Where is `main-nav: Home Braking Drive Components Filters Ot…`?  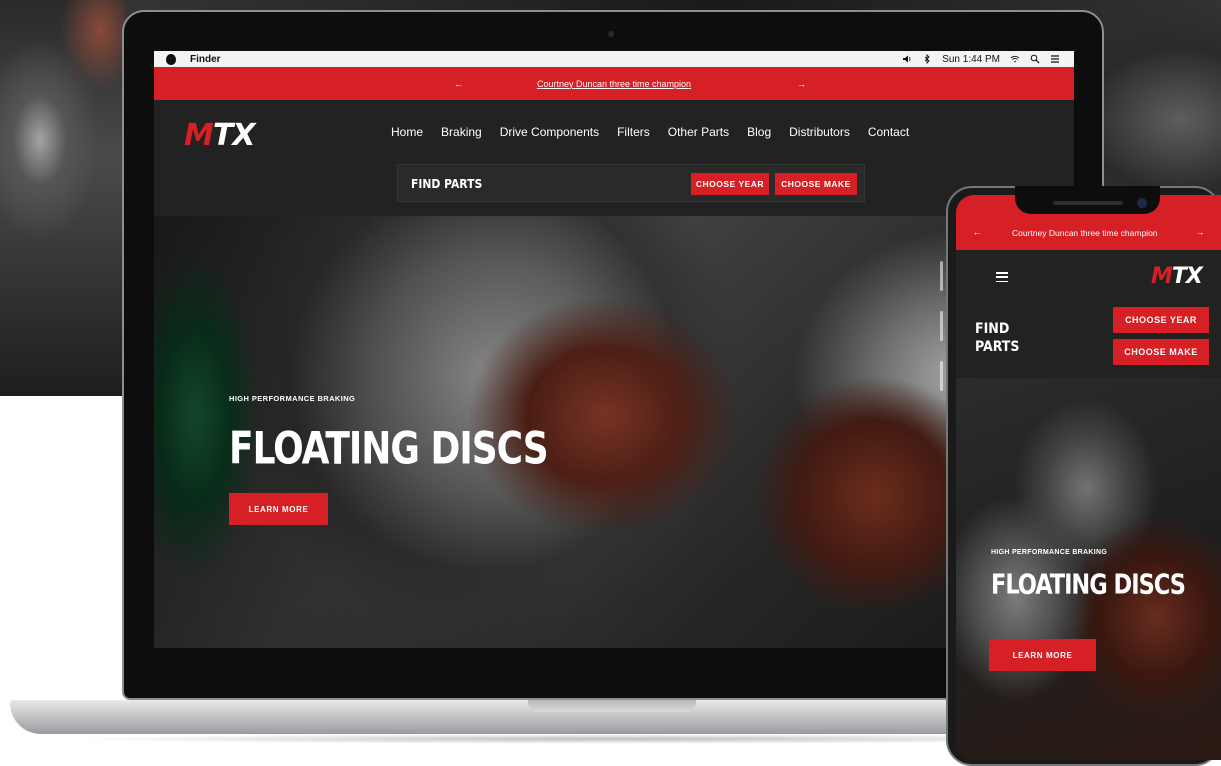 main-nav: Home Braking Drive Components Filters Ot… is located at coordinates (650, 132).